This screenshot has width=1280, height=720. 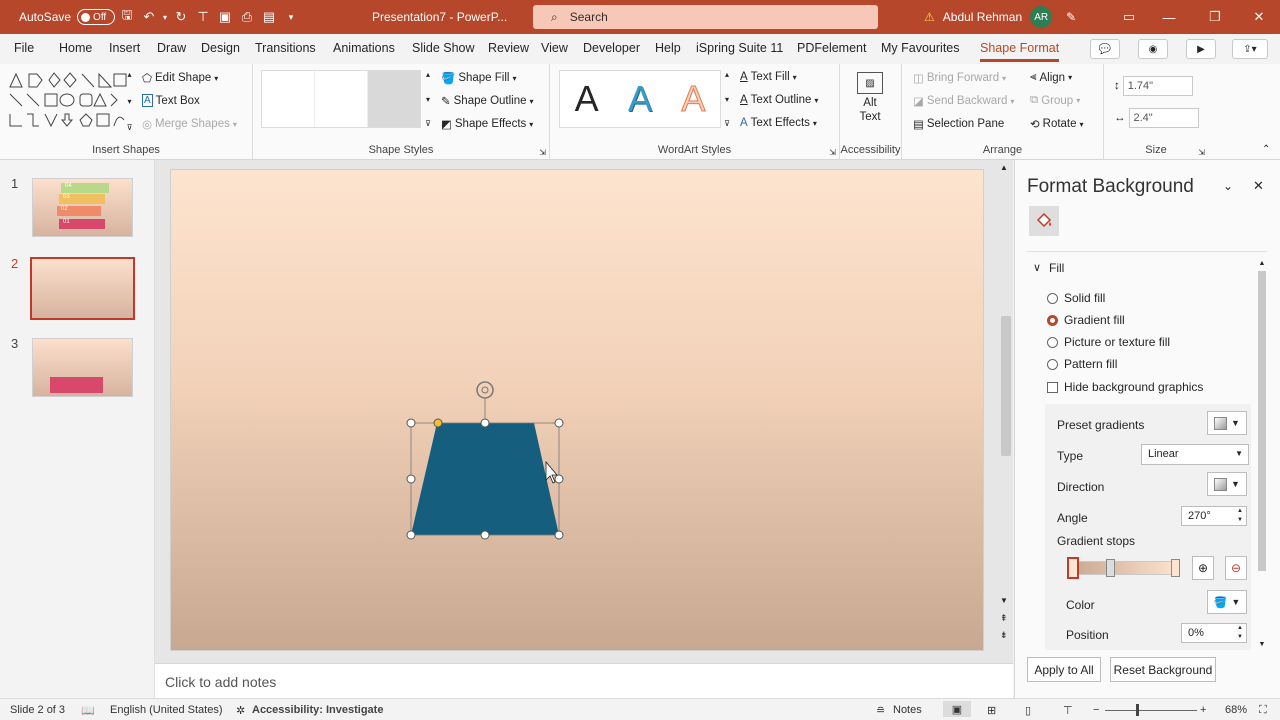 I want to click on close-icon: ✕, so click(x=1258, y=17).